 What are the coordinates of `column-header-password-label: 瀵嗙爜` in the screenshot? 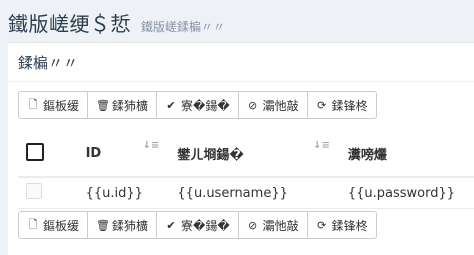 It's located at (367, 155).